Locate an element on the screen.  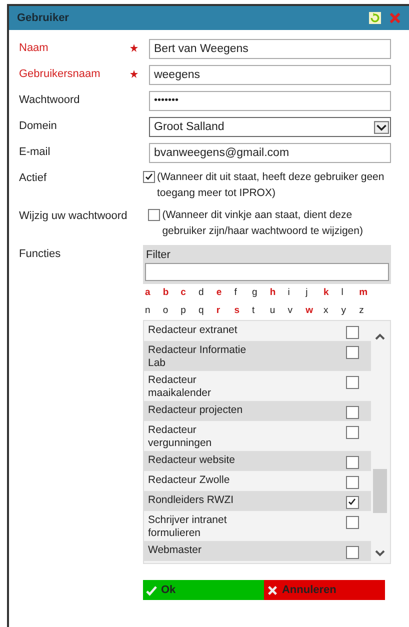
letter-link: b is located at coordinates (171, 293).